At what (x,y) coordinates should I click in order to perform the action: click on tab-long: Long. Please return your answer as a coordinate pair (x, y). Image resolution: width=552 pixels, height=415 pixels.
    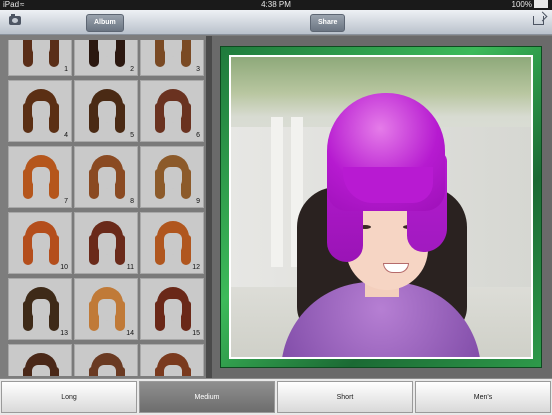
    Looking at the image, I should click on (69, 397).